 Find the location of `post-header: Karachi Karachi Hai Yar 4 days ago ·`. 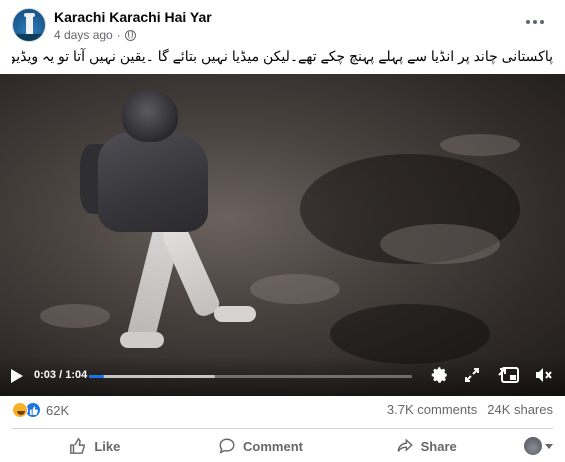

post-header: Karachi Karachi Hai Yar 4 days ago · is located at coordinates (282, 26).